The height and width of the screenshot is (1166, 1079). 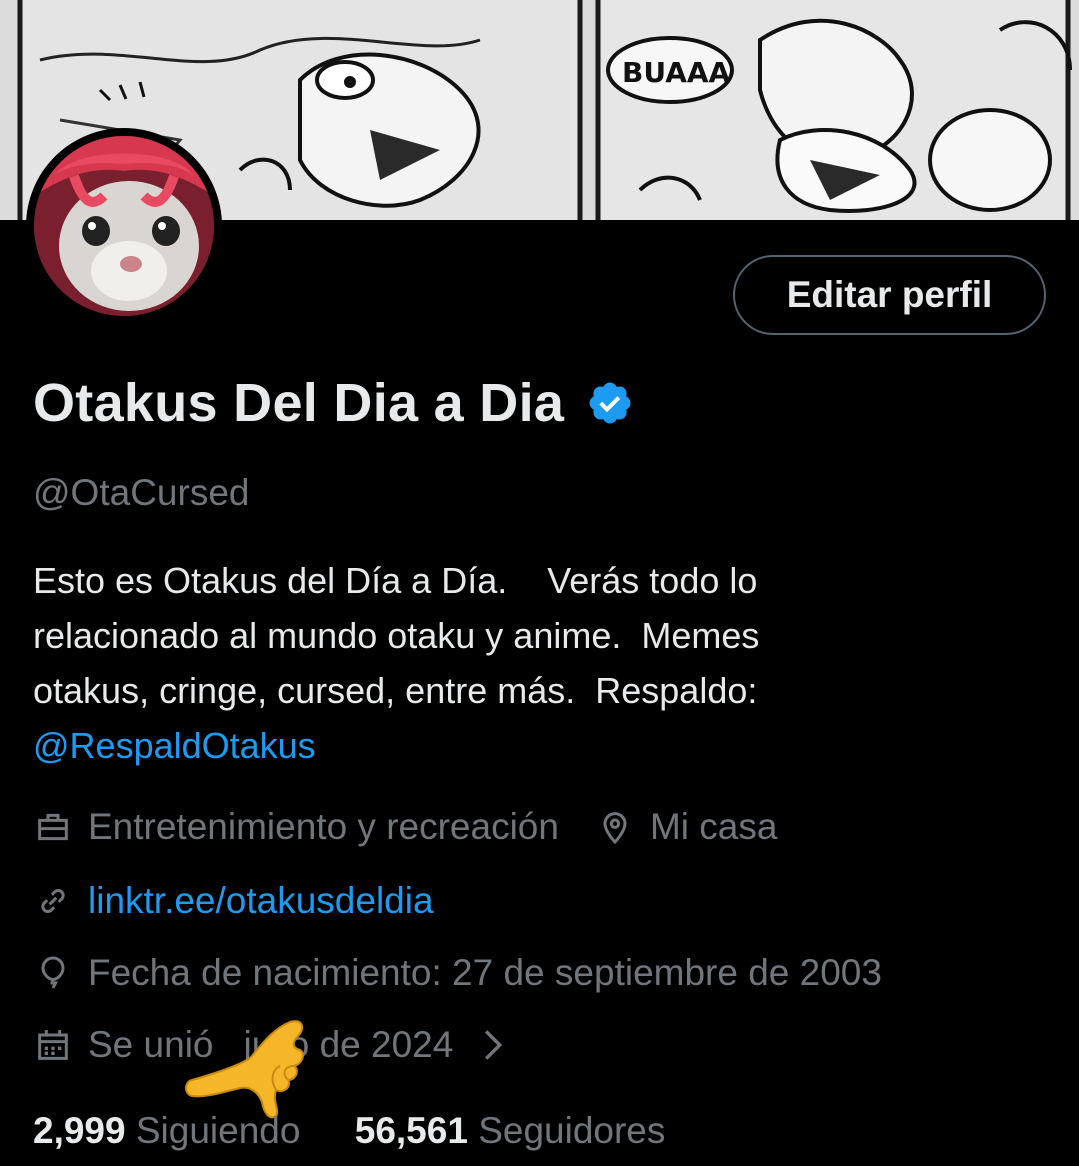 What do you see at coordinates (543, 745) in the screenshot?
I see `bio-mention-link: @RespaldOtakus` at bounding box center [543, 745].